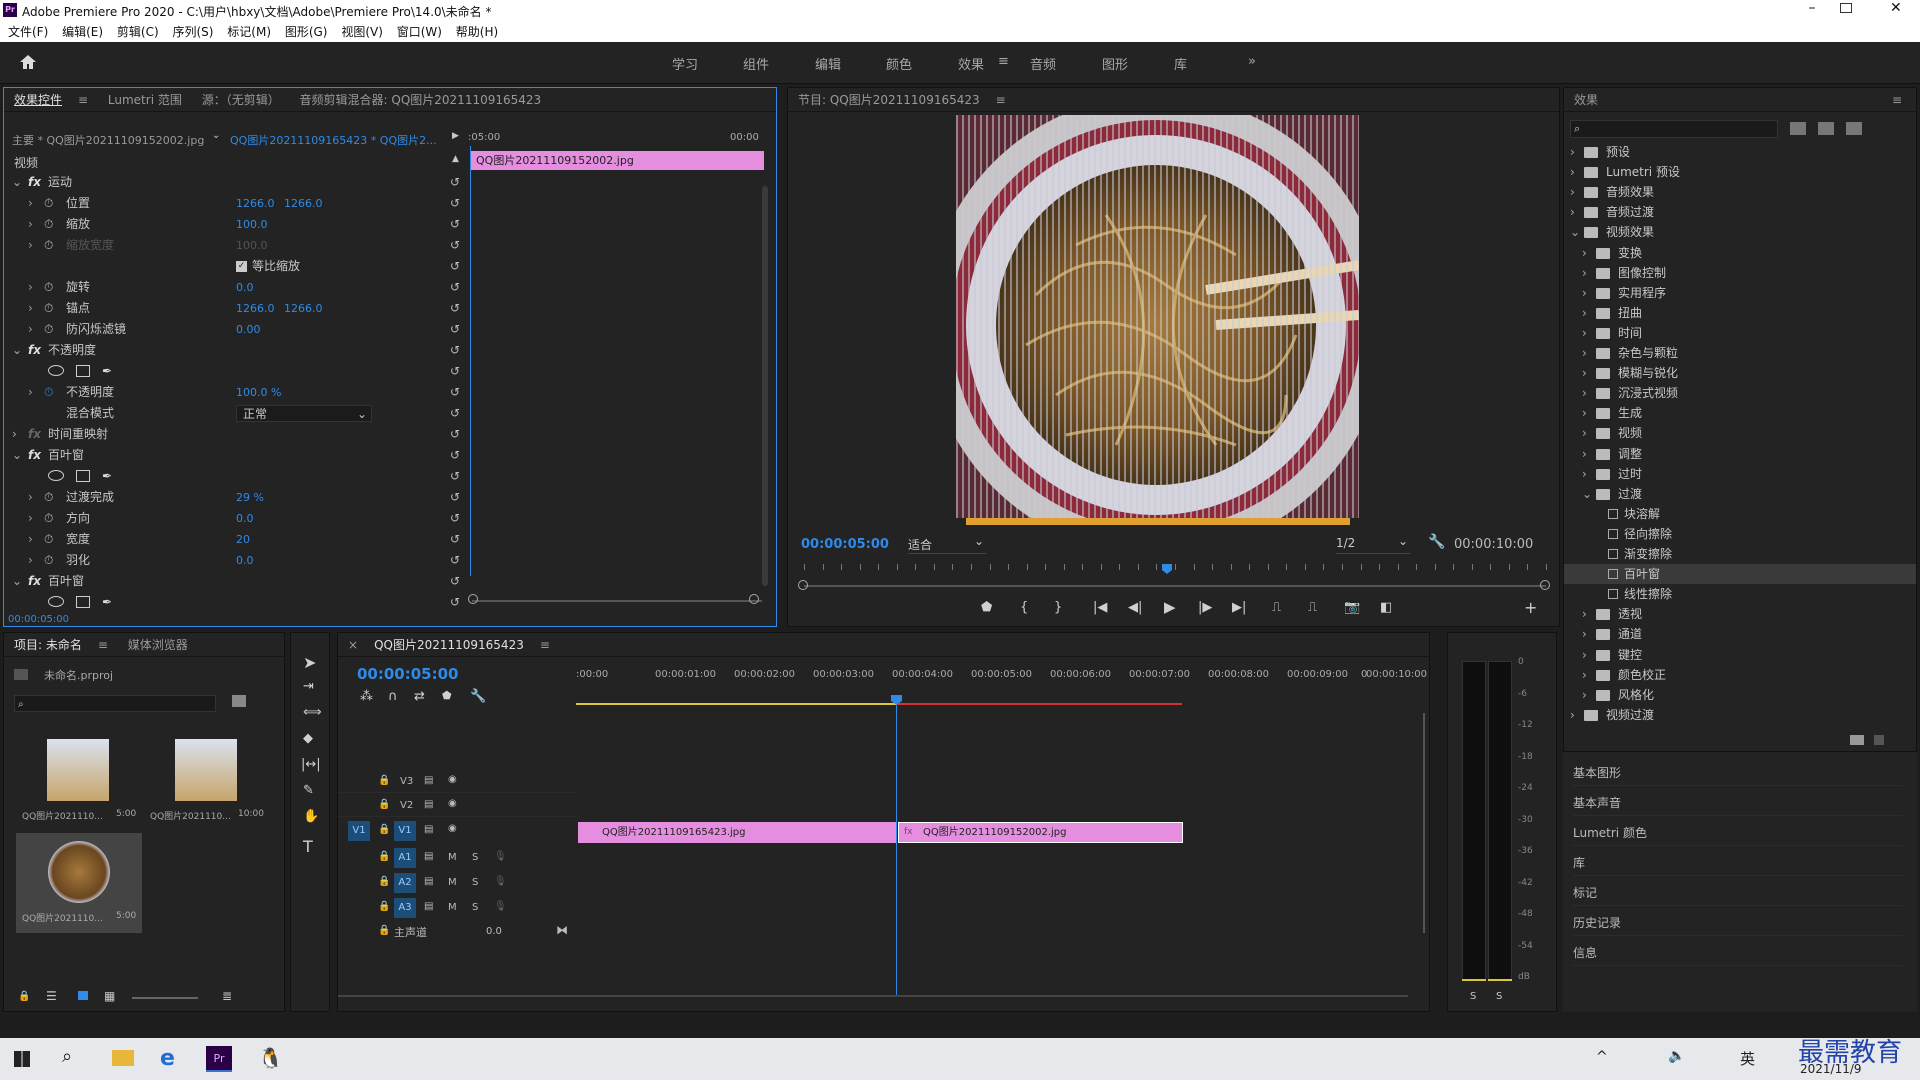 Image resolution: width=1920 pixels, height=1080 pixels. I want to click on play-icon: ▶, so click(1170, 607).